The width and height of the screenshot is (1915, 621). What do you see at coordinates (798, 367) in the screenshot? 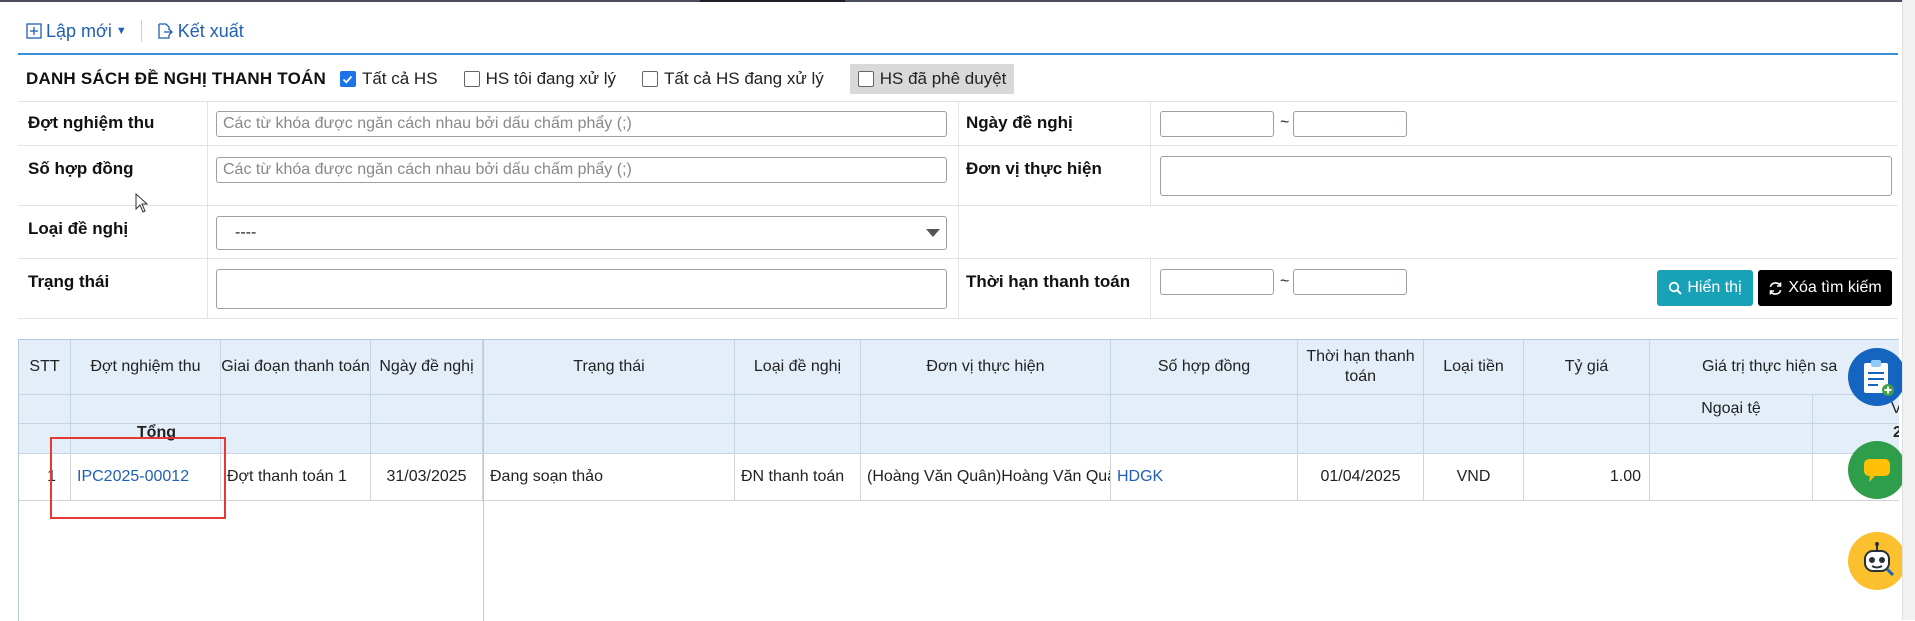
I see `column-header-type: Loại đề nghị` at bounding box center [798, 367].